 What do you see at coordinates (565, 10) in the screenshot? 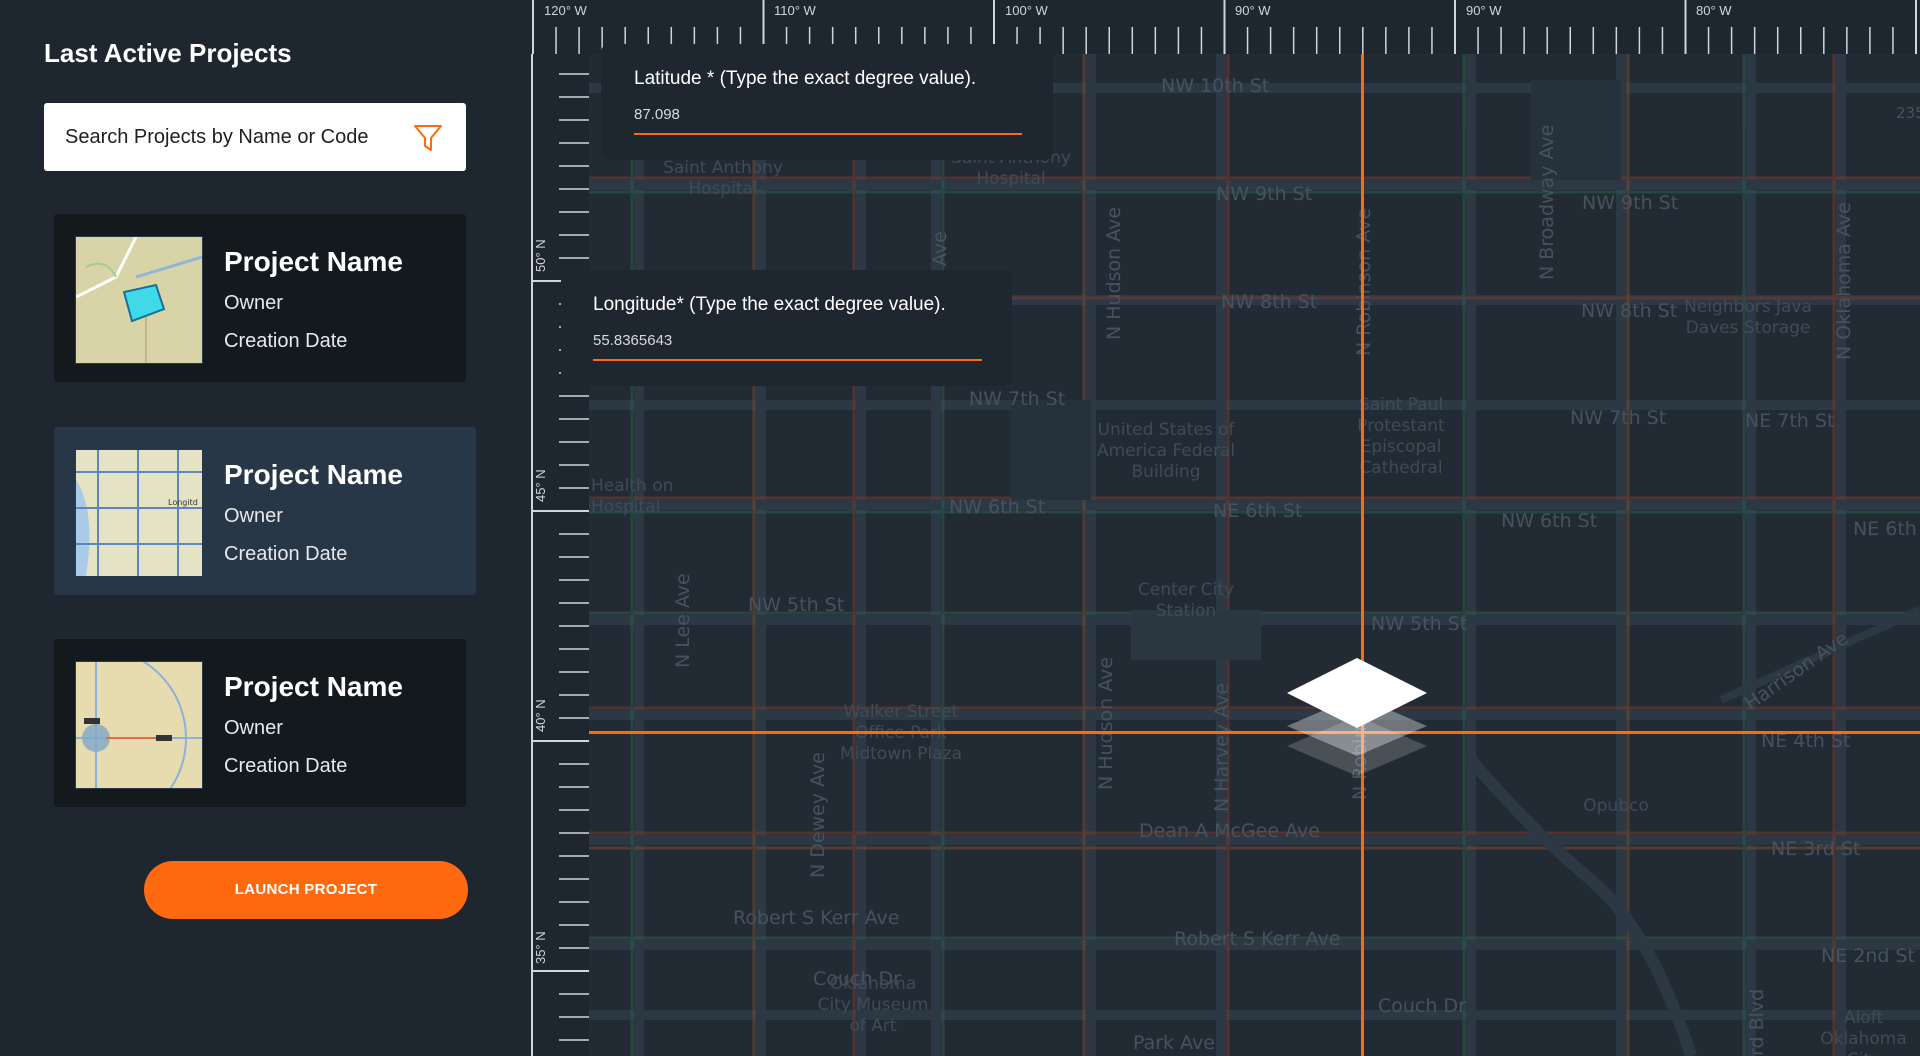
I see `ruler-label: 120° W` at bounding box center [565, 10].